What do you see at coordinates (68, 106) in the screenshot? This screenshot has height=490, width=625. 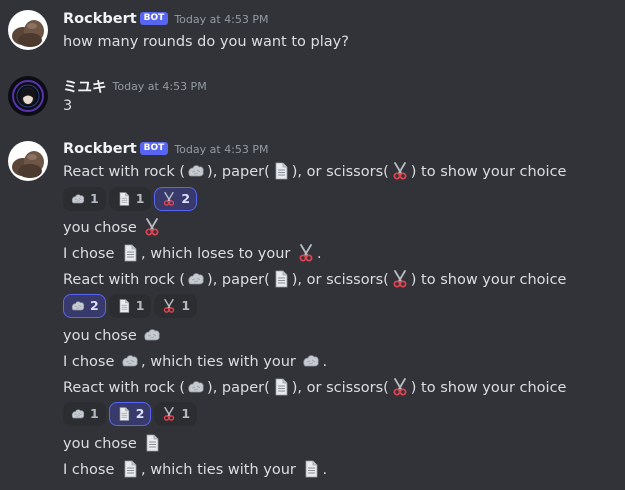 I see `message-text: 3` at bounding box center [68, 106].